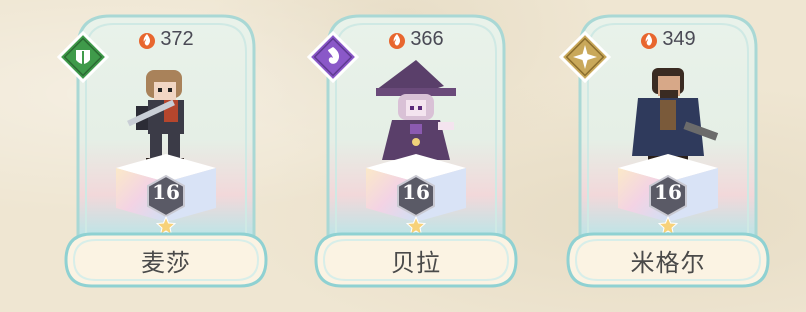 This screenshot has width=806, height=312. I want to click on power-value: 366, so click(427, 39).